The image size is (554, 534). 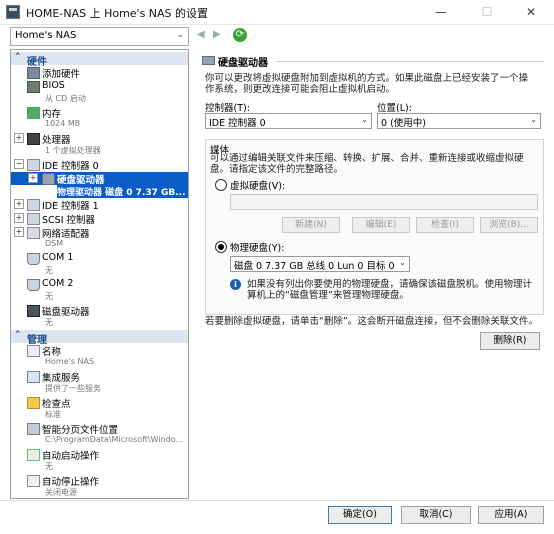 I want to click on tree-item-auto-stop-action: 自动停止操作, so click(x=99, y=481).